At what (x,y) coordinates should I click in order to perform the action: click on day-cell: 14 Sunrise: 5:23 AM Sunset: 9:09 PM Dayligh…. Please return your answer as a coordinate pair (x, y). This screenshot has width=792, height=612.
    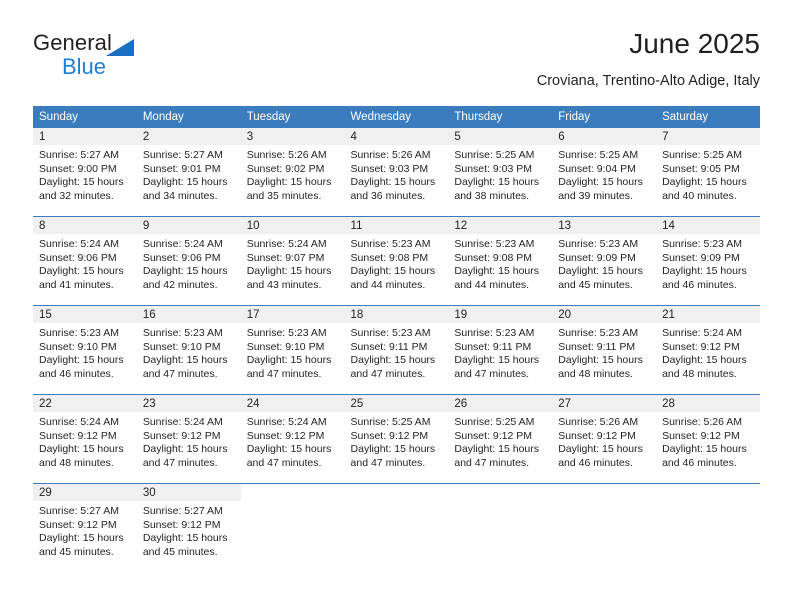
    Looking at the image, I should click on (708, 261).